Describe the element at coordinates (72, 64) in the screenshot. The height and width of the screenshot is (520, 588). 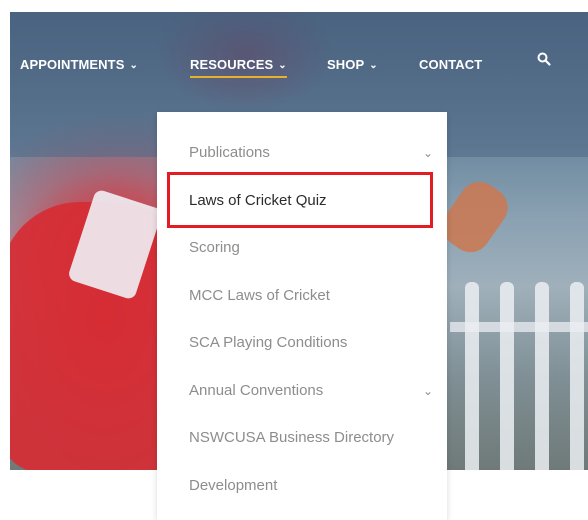
I see `nav-appointments-label: APPOINTMENTS` at that location.